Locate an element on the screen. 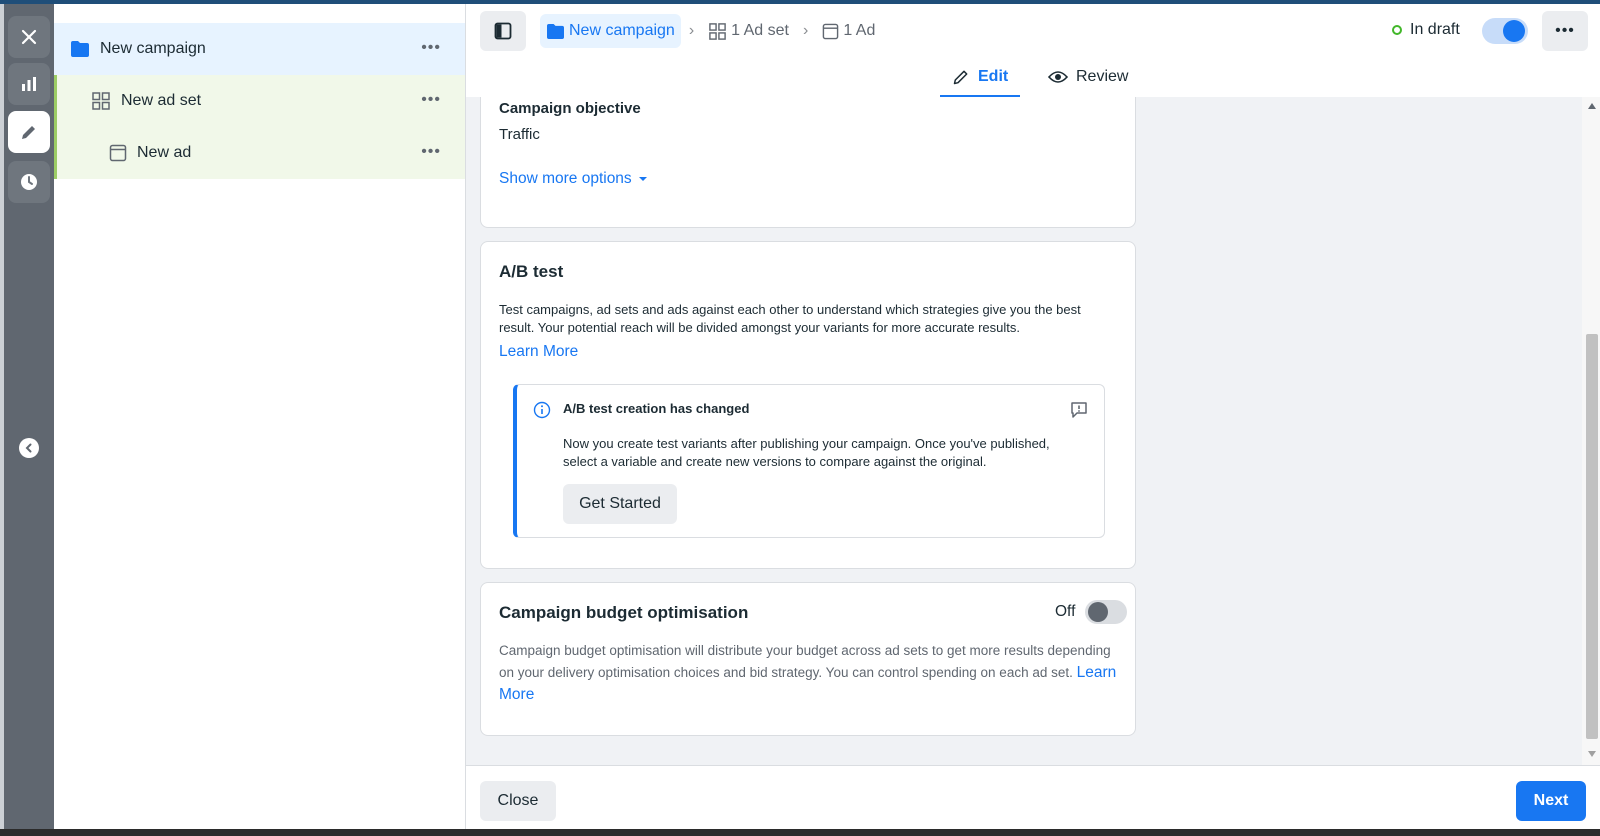 The height and width of the screenshot is (836, 1600). tab-label: Edit is located at coordinates (993, 76).